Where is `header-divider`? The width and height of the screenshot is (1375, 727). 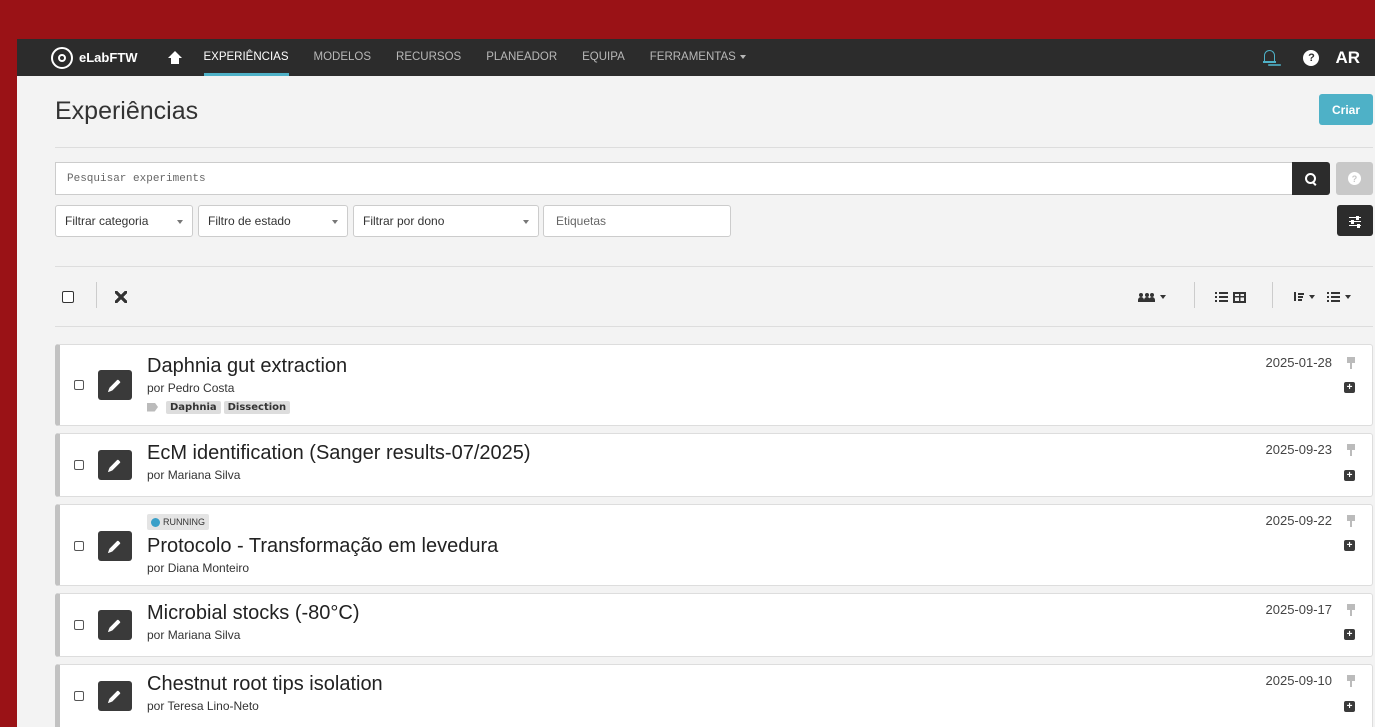 header-divider is located at coordinates (714, 147).